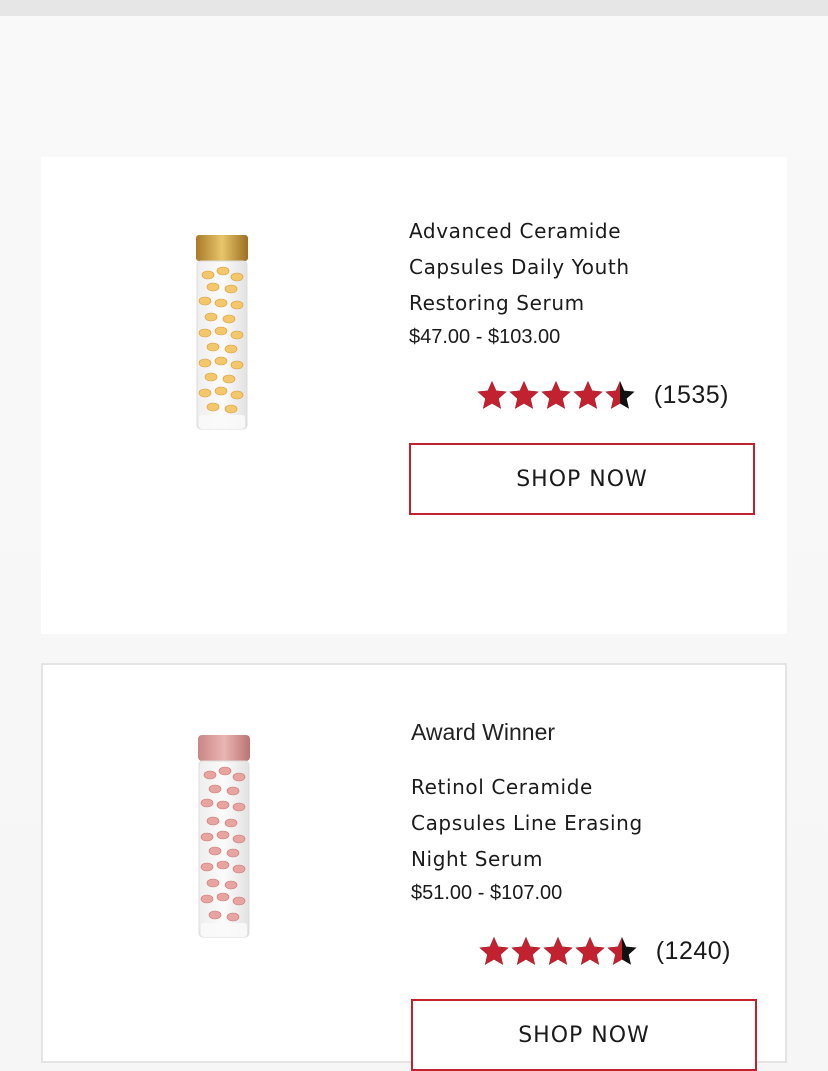 Image resolution: width=828 pixels, height=1071 pixels. What do you see at coordinates (477, 859) in the screenshot?
I see `product-title-line: Night Serum` at bounding box center [477, 859].